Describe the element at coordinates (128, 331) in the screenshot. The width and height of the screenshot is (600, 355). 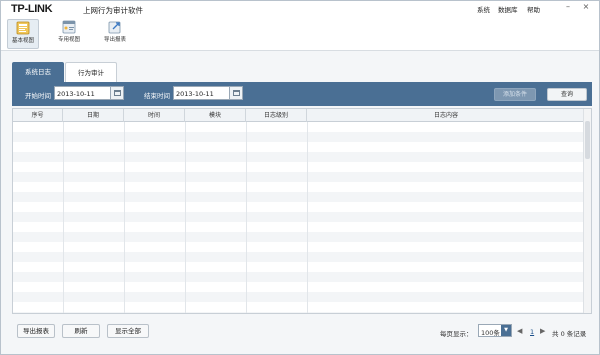
I see `show-all-button: 显示全部` at that location.